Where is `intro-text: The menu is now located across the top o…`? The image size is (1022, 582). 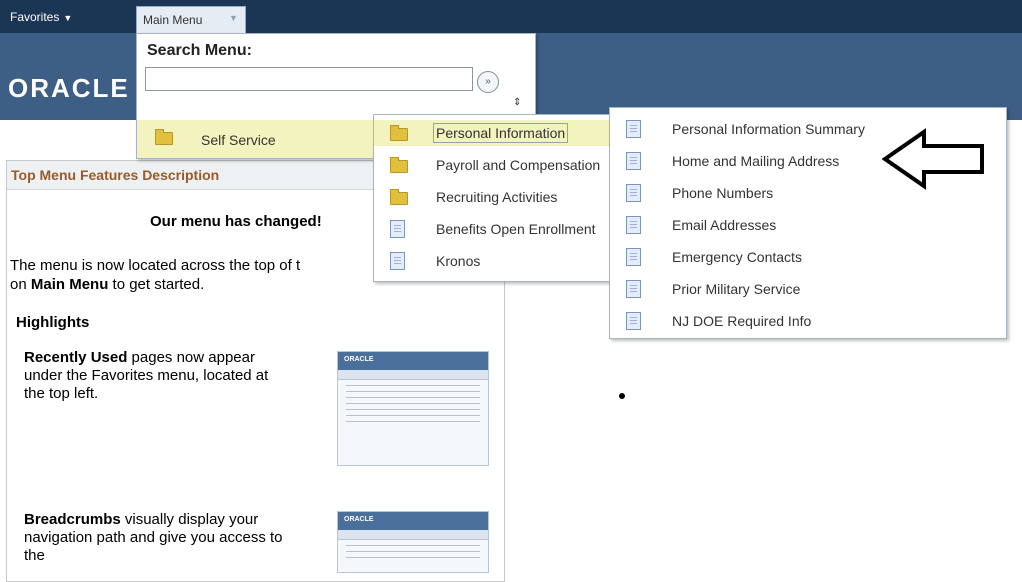 intro-text: The menu is now located across the top o… is located at coordinates (155, 275).